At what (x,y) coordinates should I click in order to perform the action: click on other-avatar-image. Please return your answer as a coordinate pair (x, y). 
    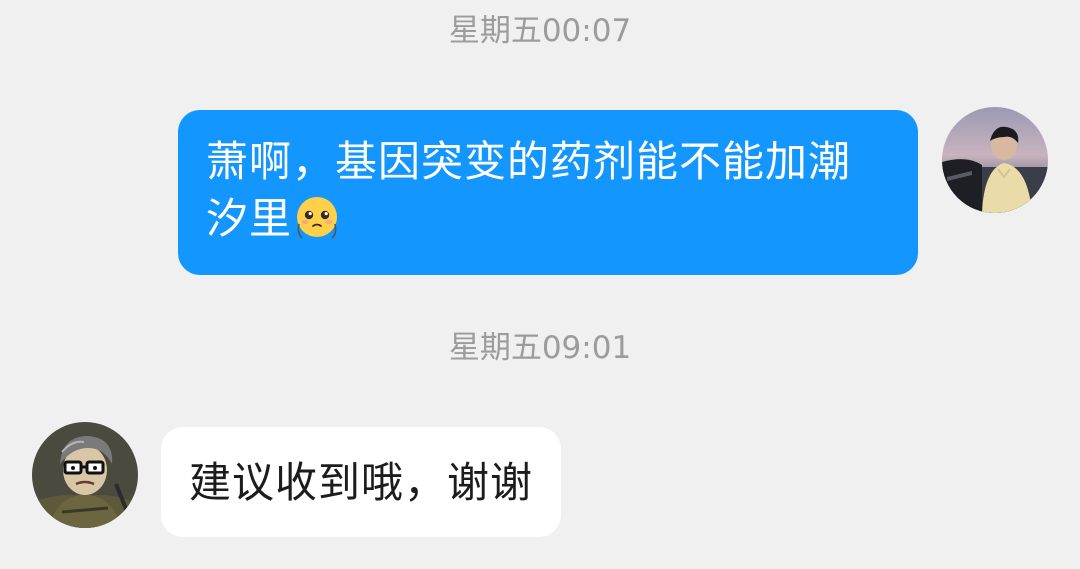
    Looking at the image, I should click on (85, 475).